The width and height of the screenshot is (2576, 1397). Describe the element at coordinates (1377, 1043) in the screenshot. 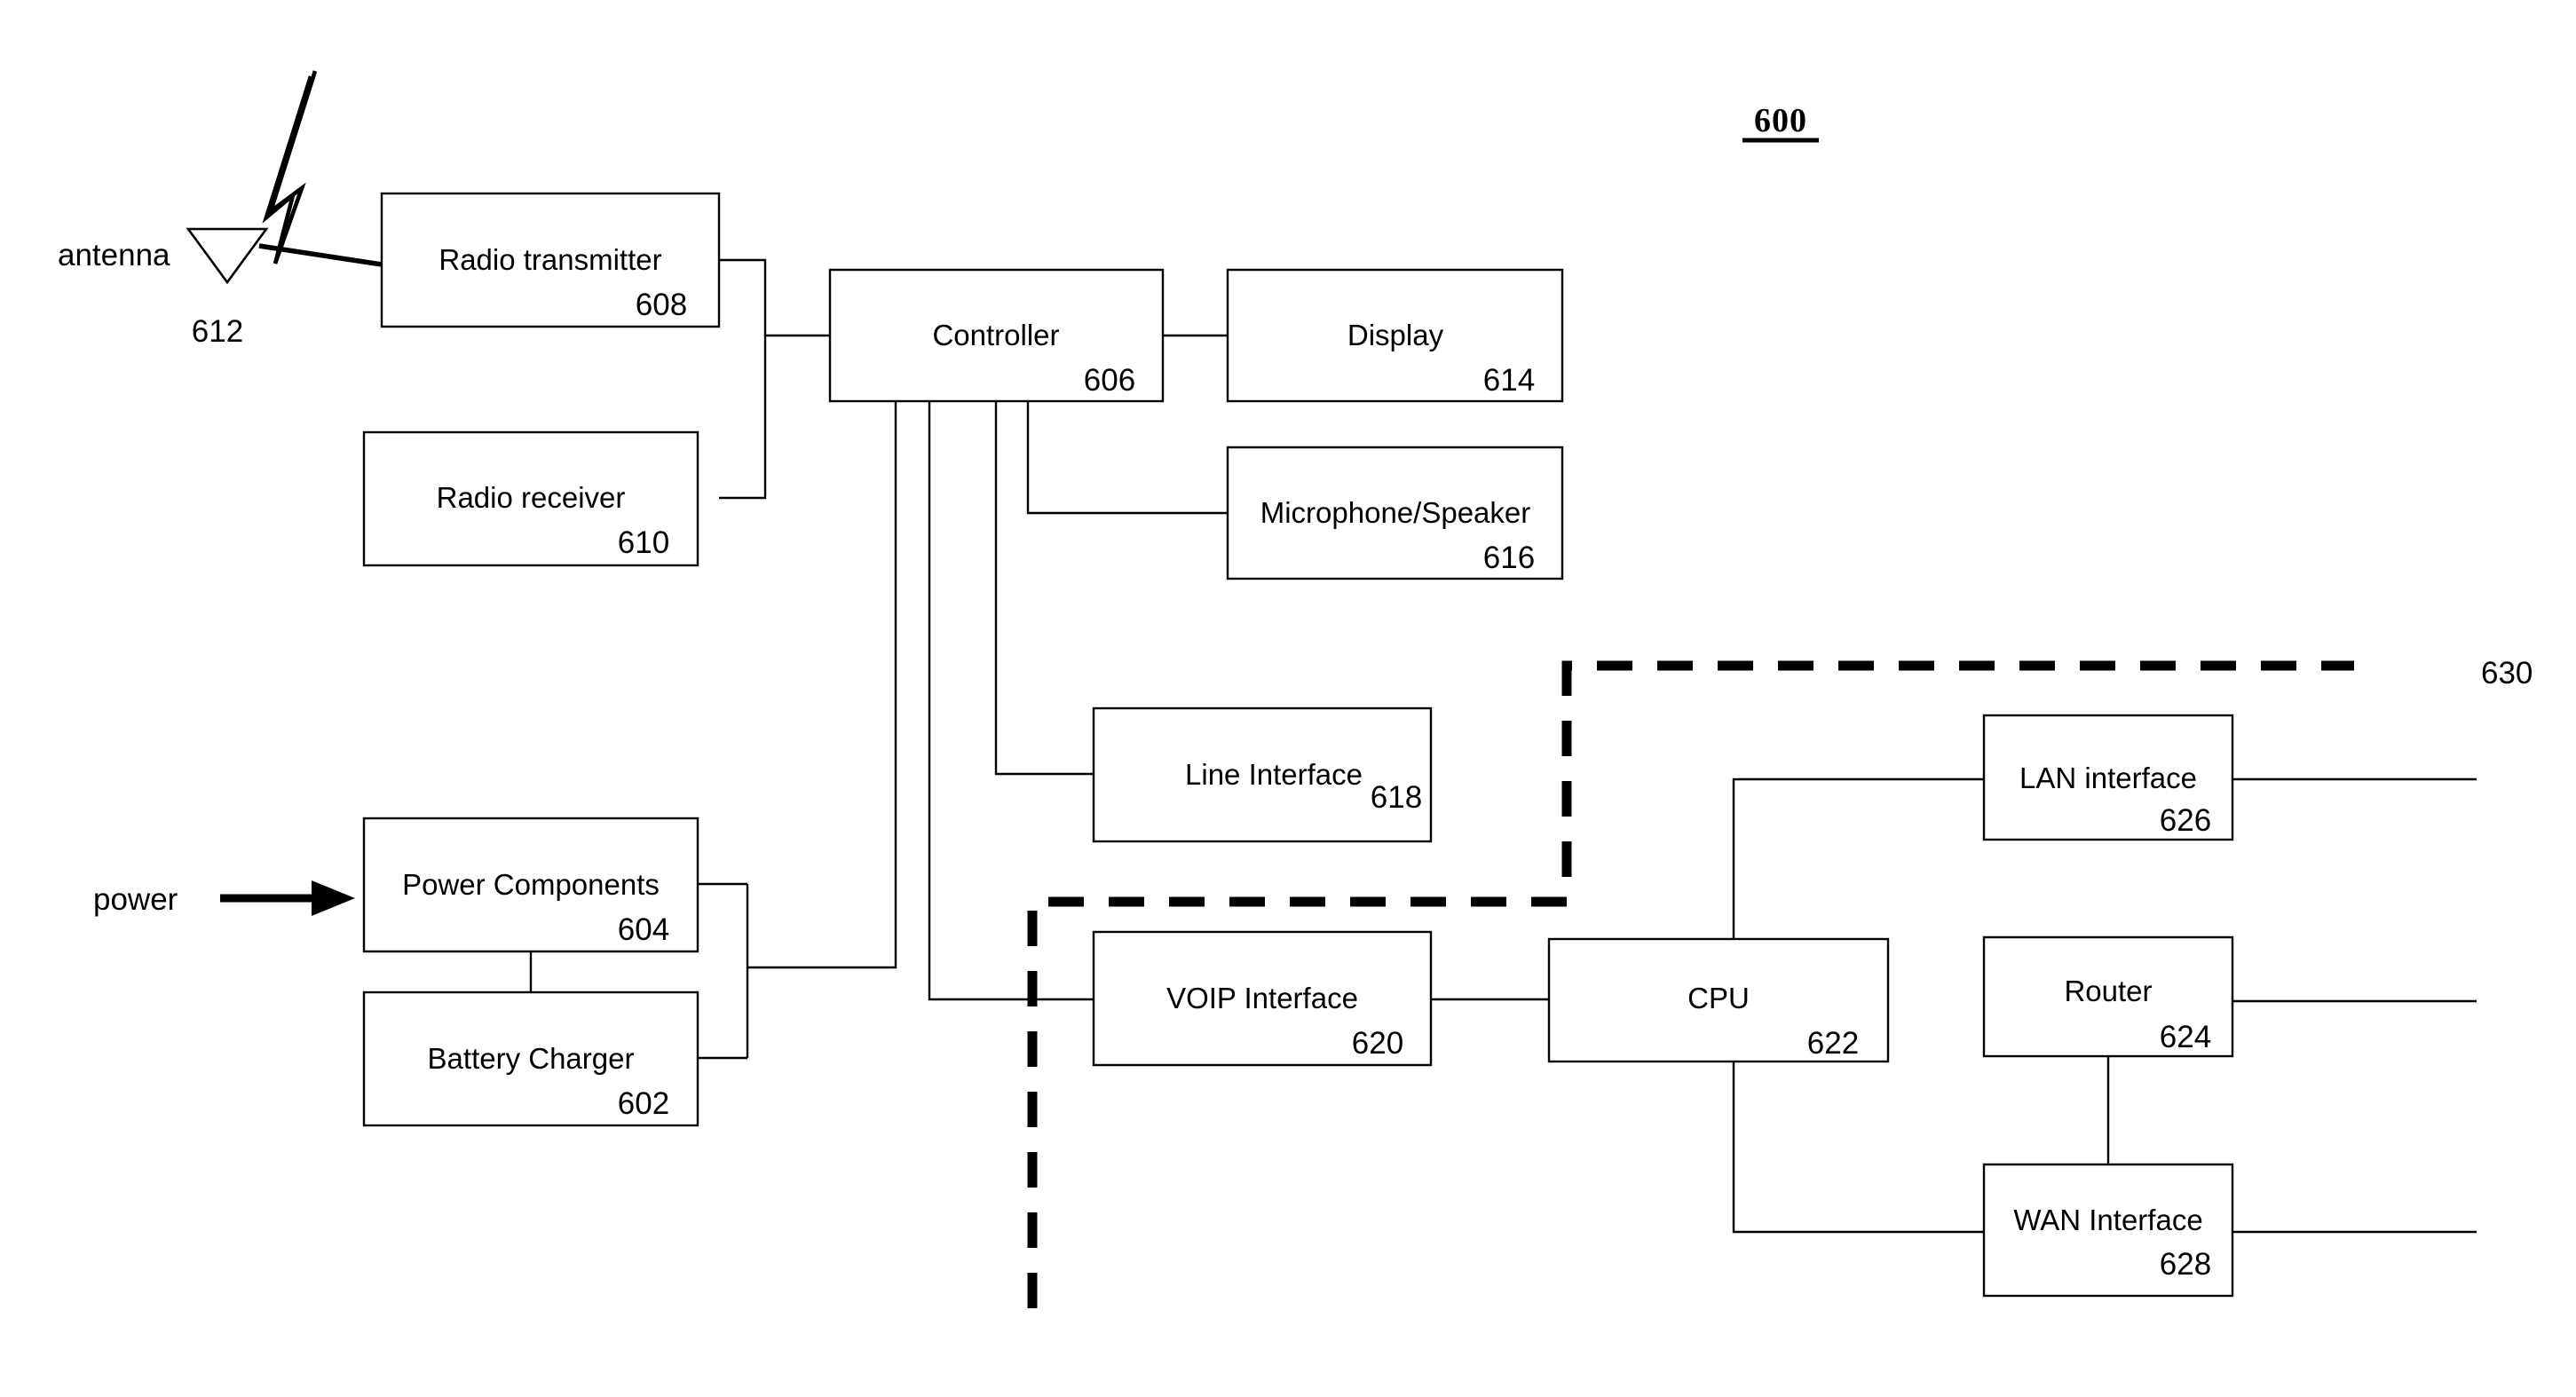

I see `label-voip-interface-num: 620` at that location.